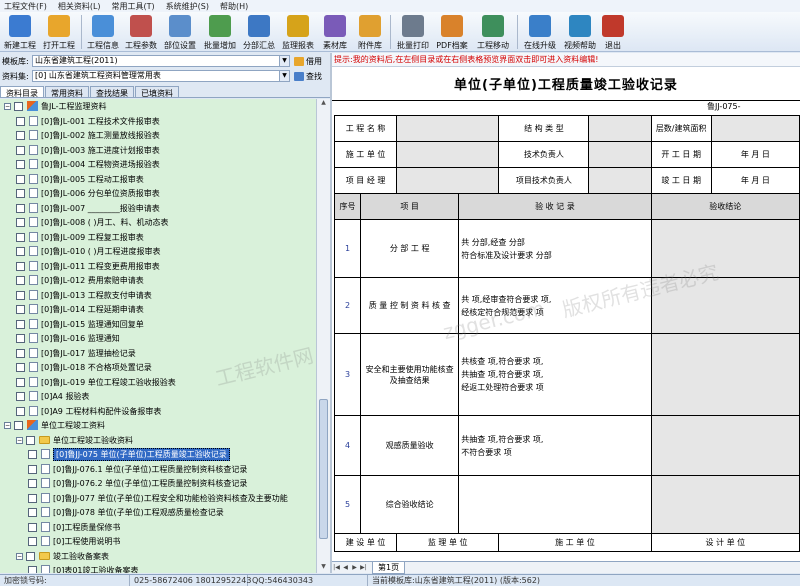 The image size is (800, 586). Describe the element at coordinates (80, 309) in the screenshot. I see `tree-item: [0]鲁JL-014 工程延期申请表` at that location.